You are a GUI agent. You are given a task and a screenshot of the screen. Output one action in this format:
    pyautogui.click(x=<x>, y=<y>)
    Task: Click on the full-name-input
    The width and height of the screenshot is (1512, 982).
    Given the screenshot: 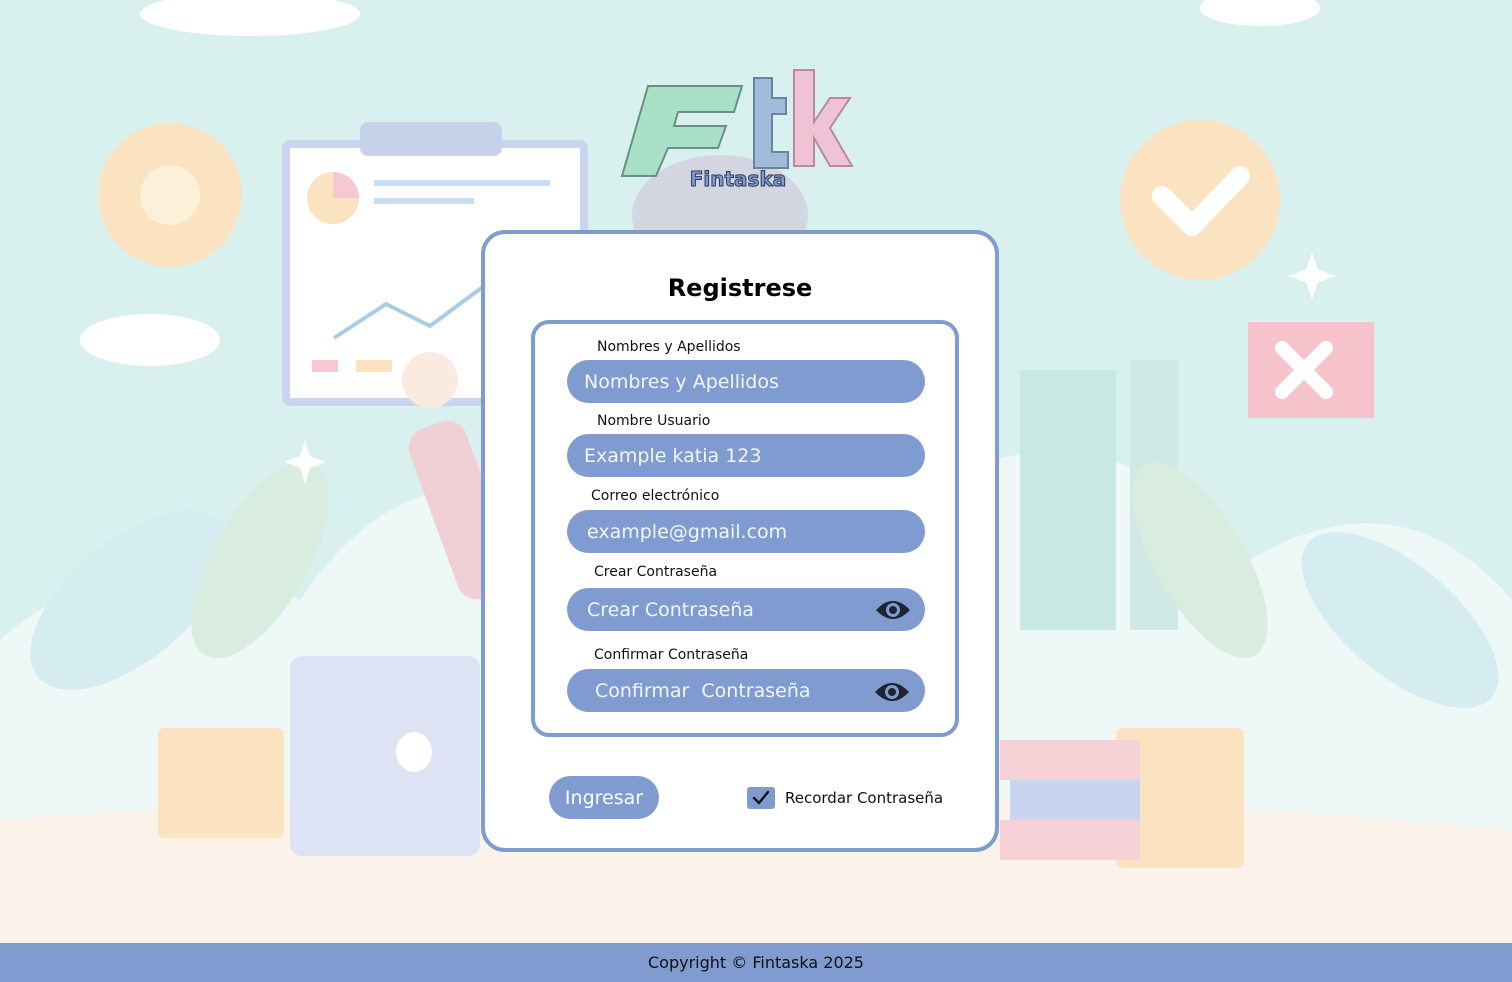 What is the action you would take?
    pyautogui.click(x=746, y=381)
    